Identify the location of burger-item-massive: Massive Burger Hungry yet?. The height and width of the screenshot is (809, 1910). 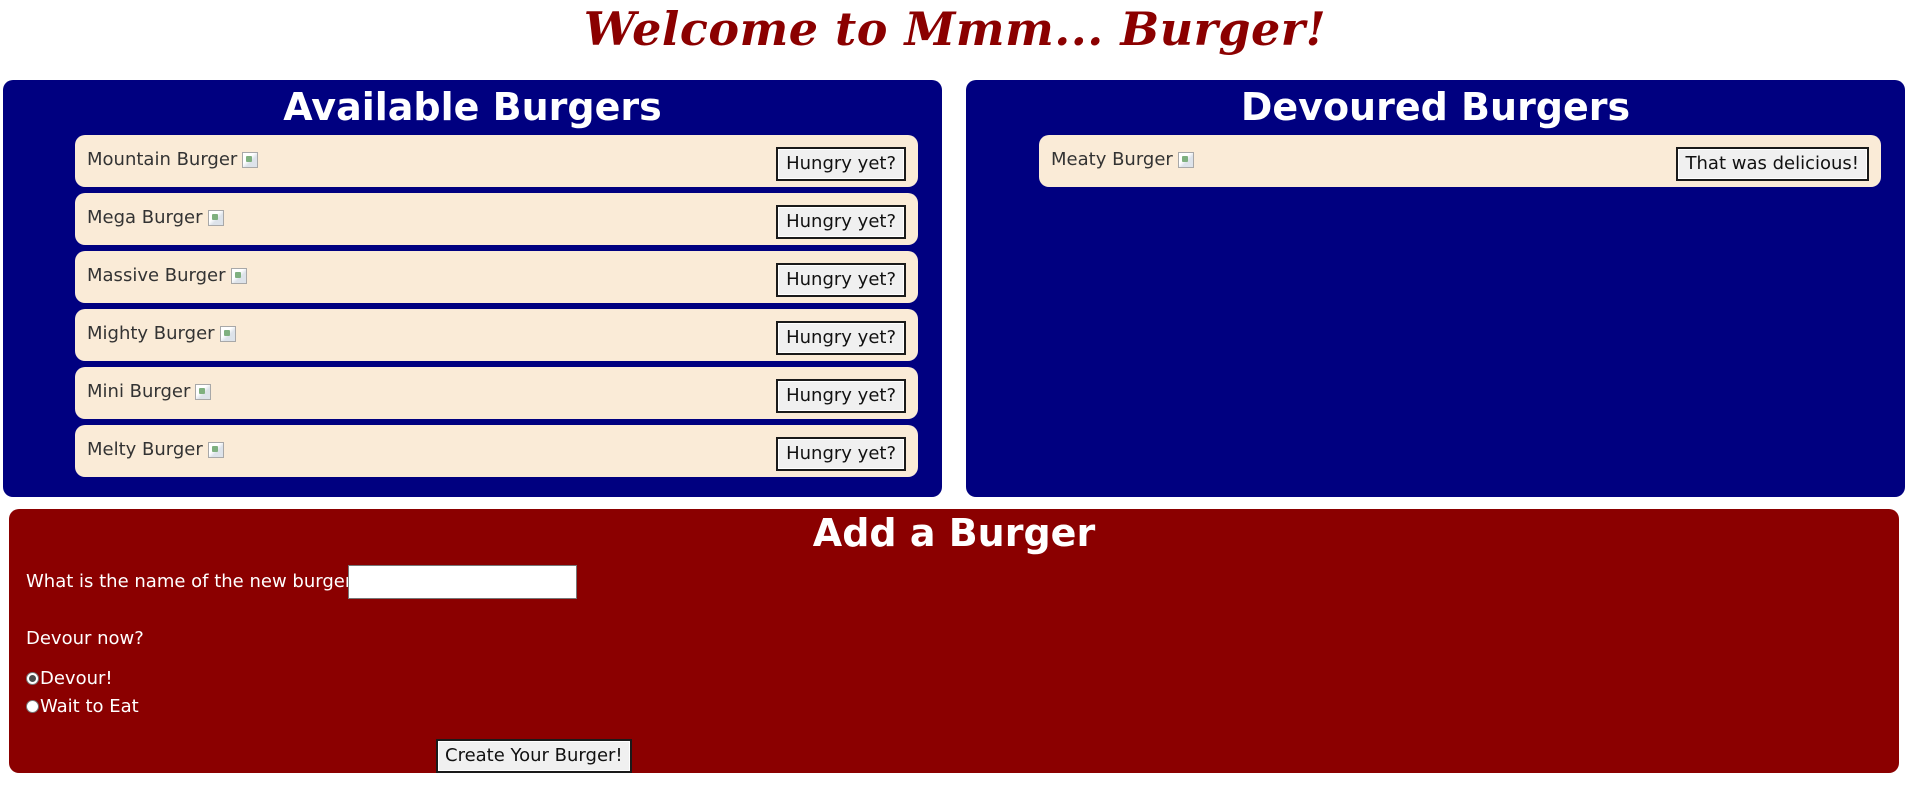
(496, 277).